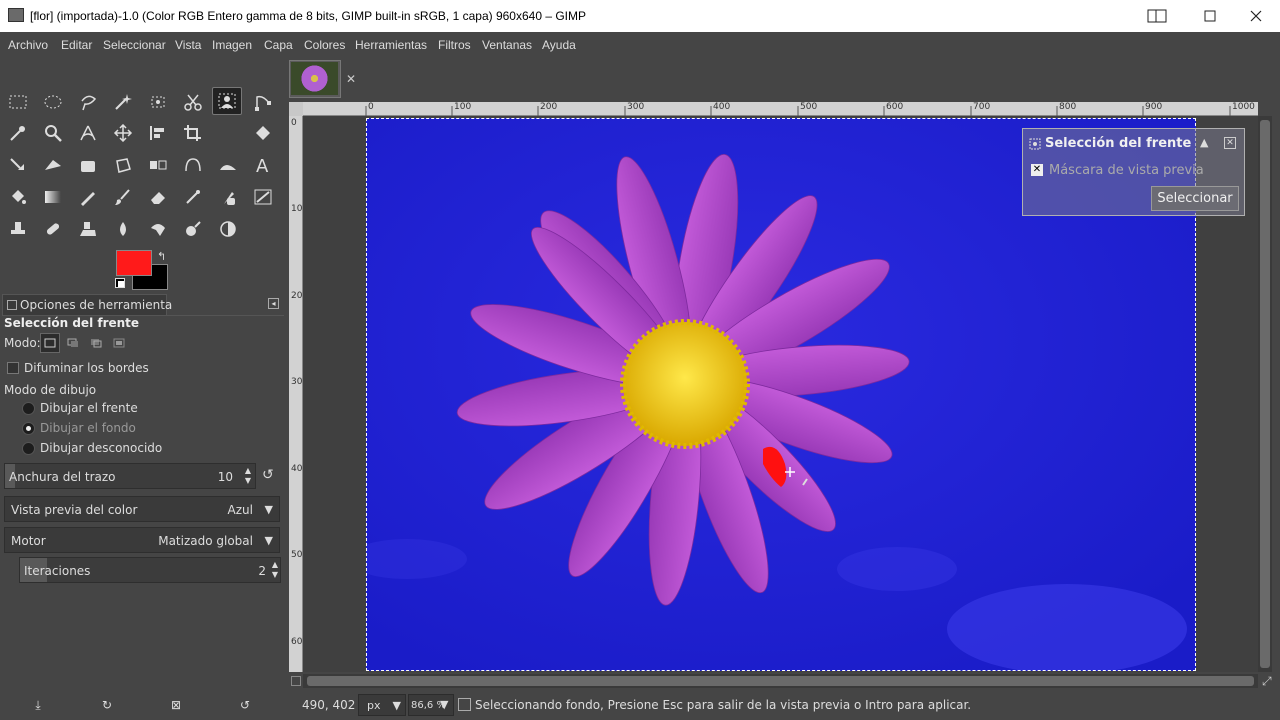 The image size is (1280, 720). What do you see at coordinates (38, 706) in the screenshot?
I see `save-preset-icon: ⤓` at bounding box center [38, 706].